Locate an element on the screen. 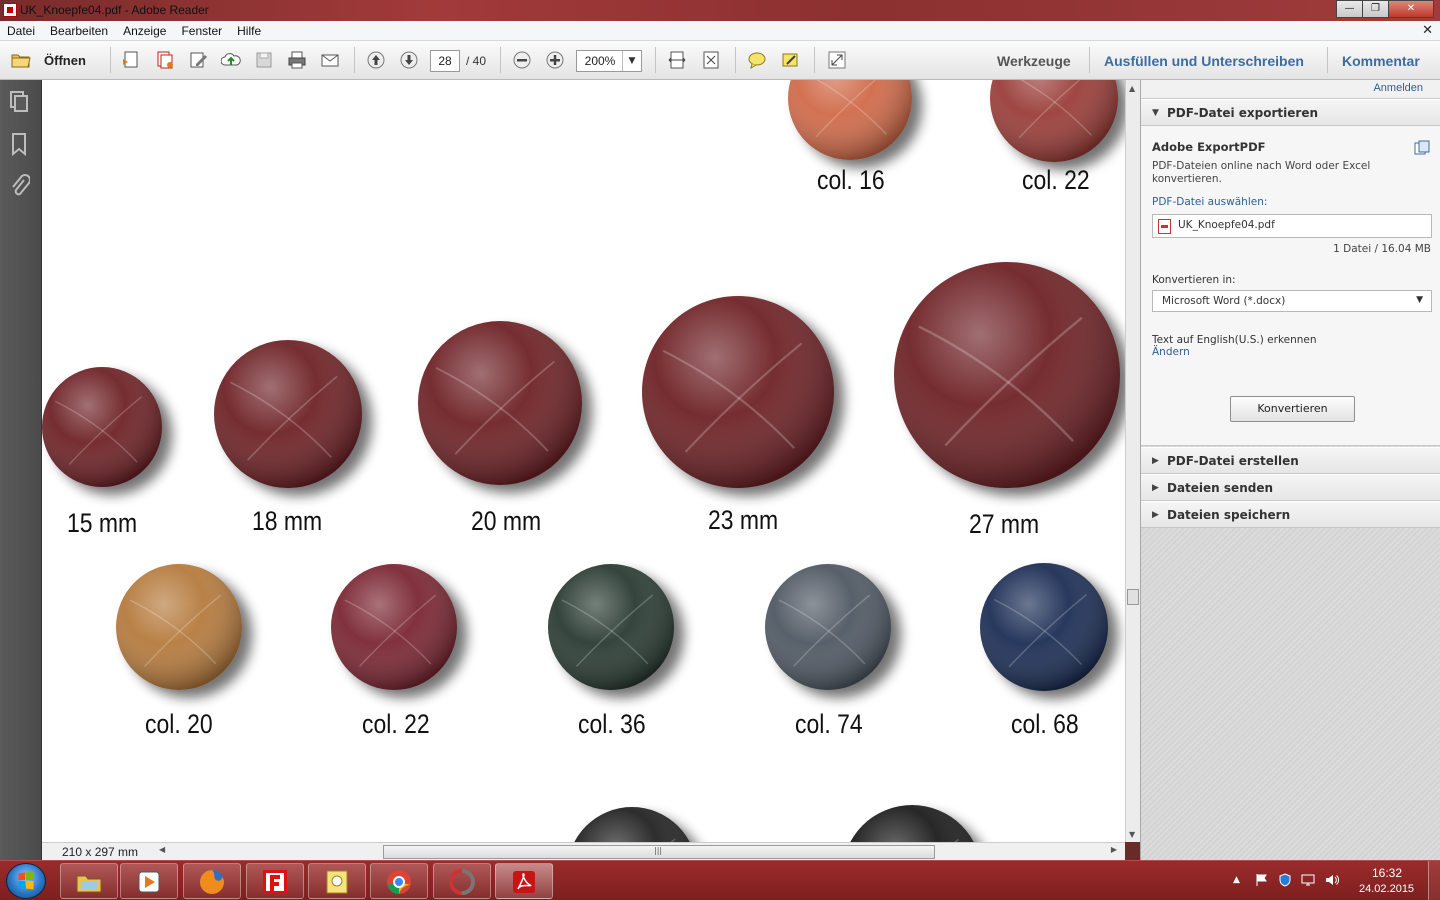 This screenshot has width=1440, height=900. swirl-app-icon is located at coordinates (462, 882).